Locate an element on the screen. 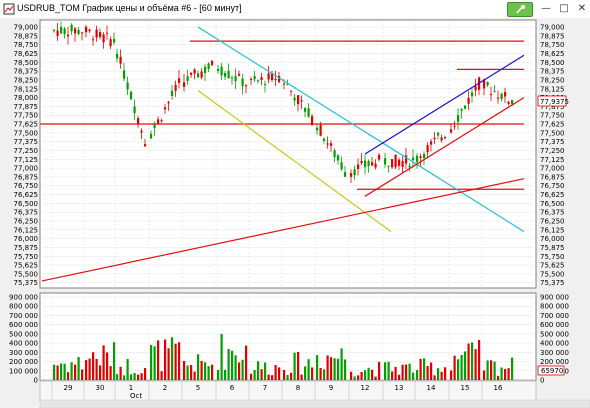 The image size is (590, 408). horizontal-scrollbar is located at coordinates (314, 403).